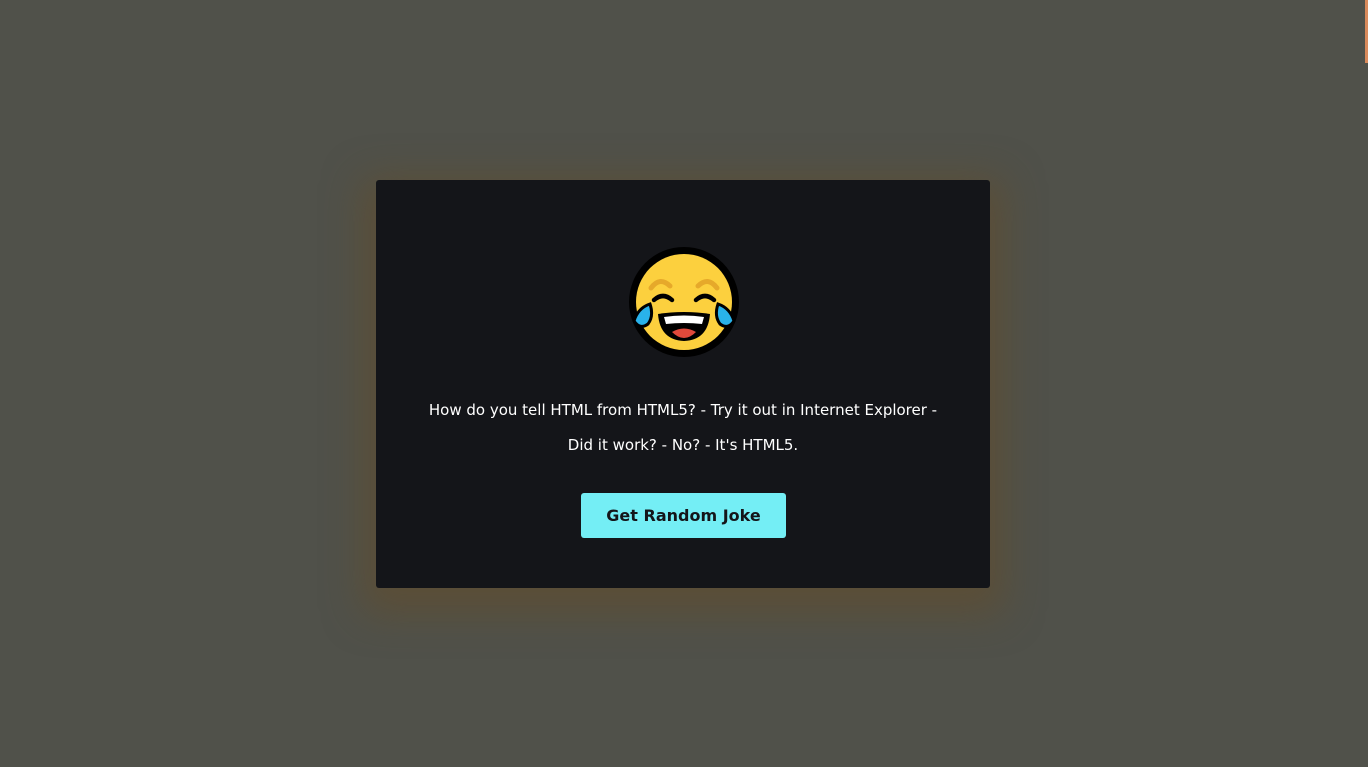 The width and height of the screenshot is (1368, 767). Describe the element at coordinates (684, 302) in the screenshot. I see `face-with-tears-of-joy-icon` at that location.